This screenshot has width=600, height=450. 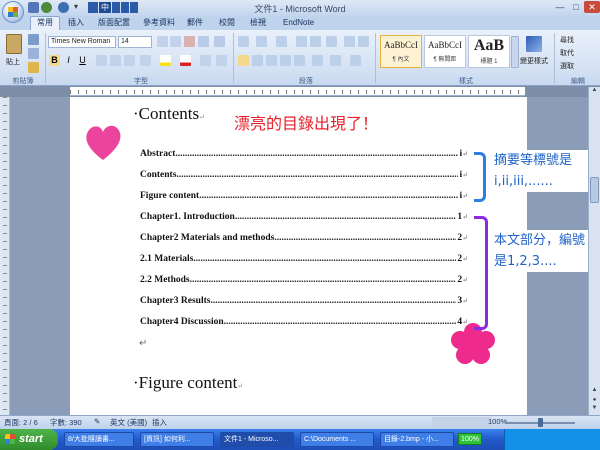 I want to click on character-shading-icon, so click(x=205, y=60).